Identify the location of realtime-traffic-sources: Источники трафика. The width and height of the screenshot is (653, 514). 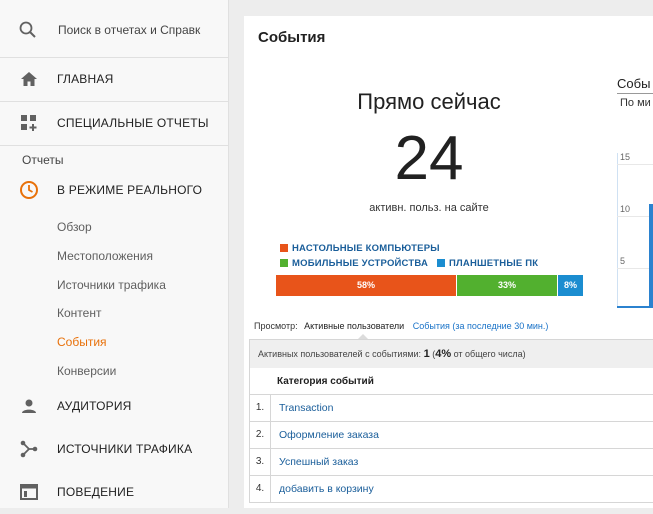
(111, 285).